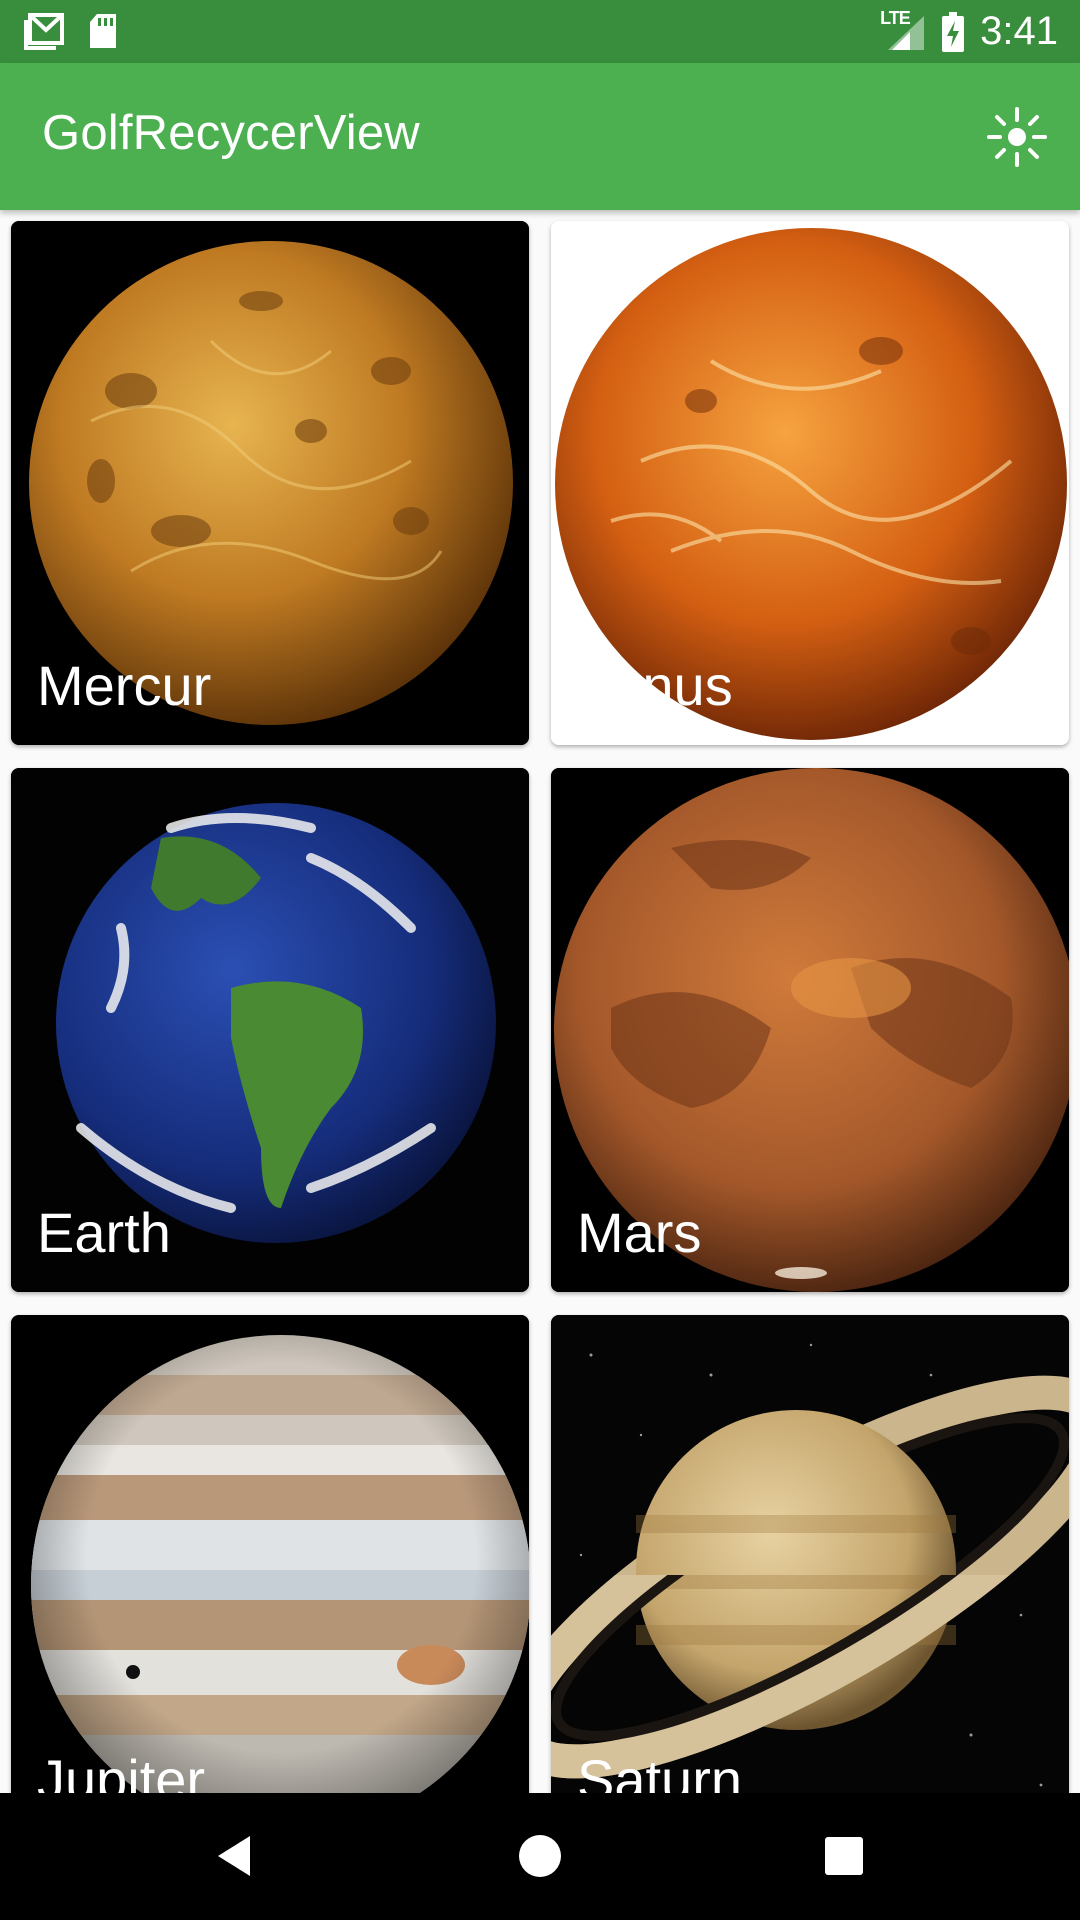 Image resolution: width=1080 pixels, height=1920 pixels. I want to click on navigation-bar, so click(540, 1856).